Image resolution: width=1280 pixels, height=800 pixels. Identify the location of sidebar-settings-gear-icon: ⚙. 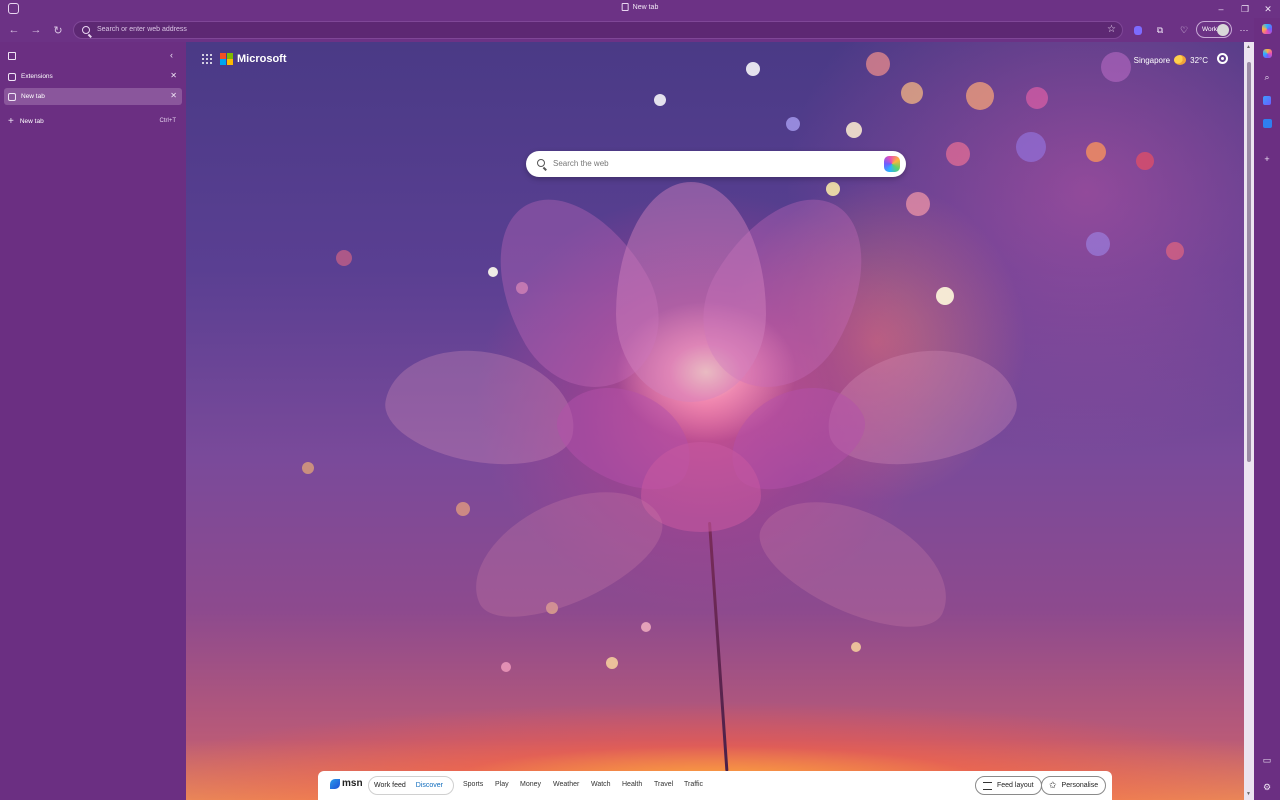
(1267, 787).